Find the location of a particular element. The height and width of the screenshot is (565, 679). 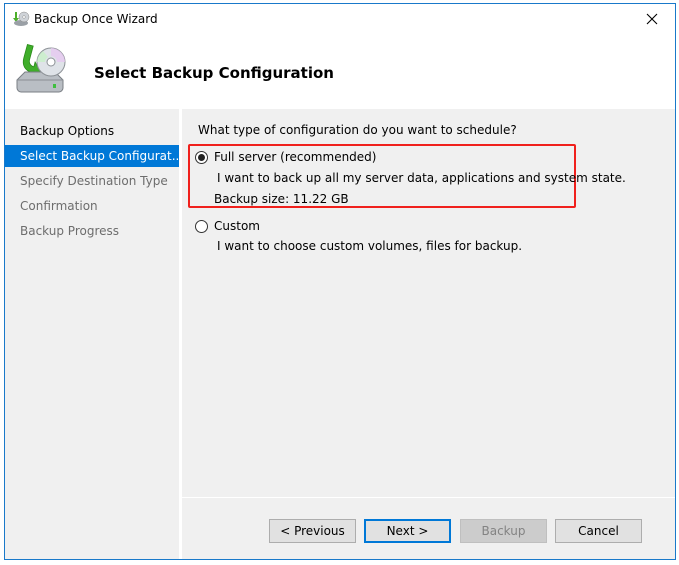

previous-button: < Previous is located at coordinates (312, 531).